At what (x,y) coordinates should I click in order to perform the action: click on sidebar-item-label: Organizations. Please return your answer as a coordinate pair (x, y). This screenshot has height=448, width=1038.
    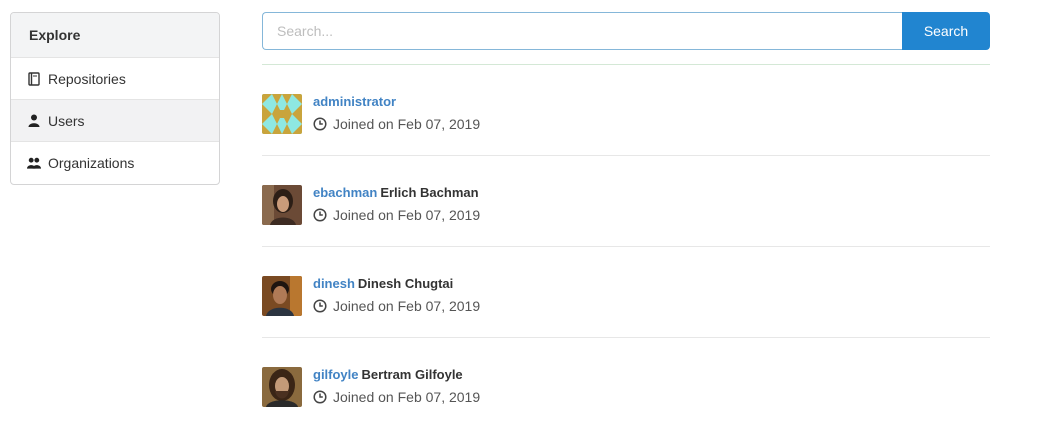
    Looking at the image, I should click on (91, 163).